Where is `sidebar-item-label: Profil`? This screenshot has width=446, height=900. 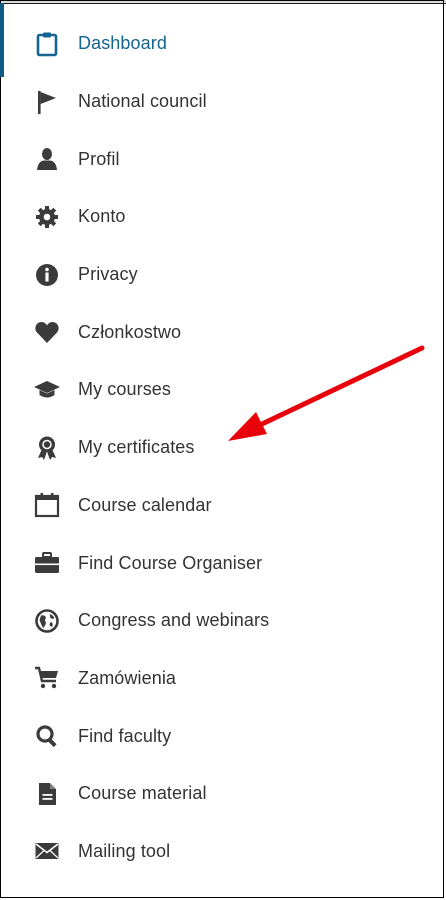
sidebar-item-label: Profil is located at coordinates (99, 158).